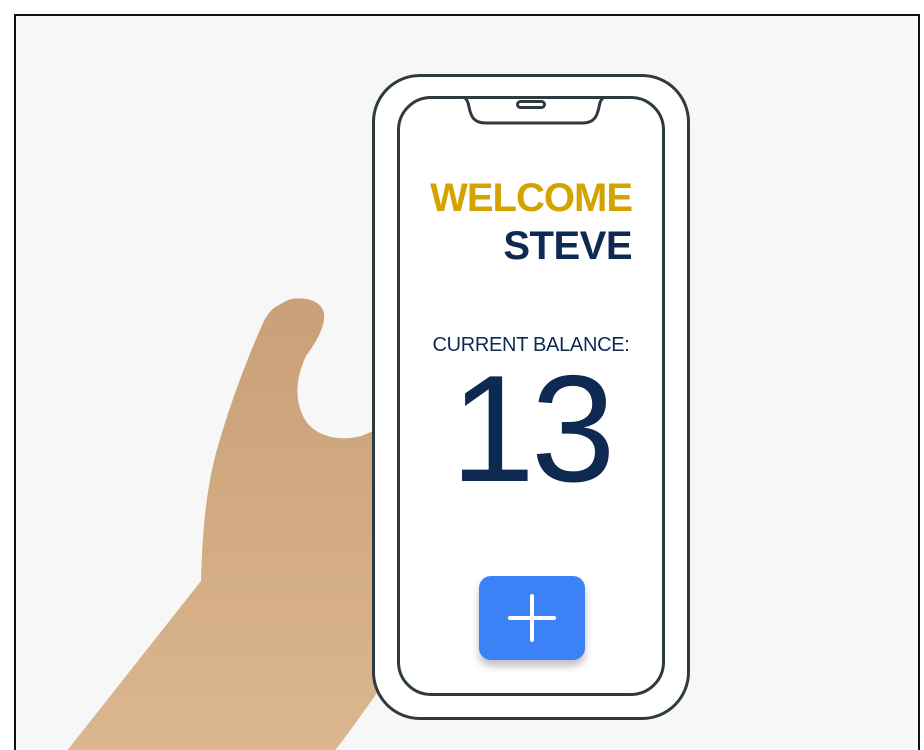  Describe the element at coordinates (531, 198) in the screenshot. I see `welcome-heading: WELCOME` at that location.